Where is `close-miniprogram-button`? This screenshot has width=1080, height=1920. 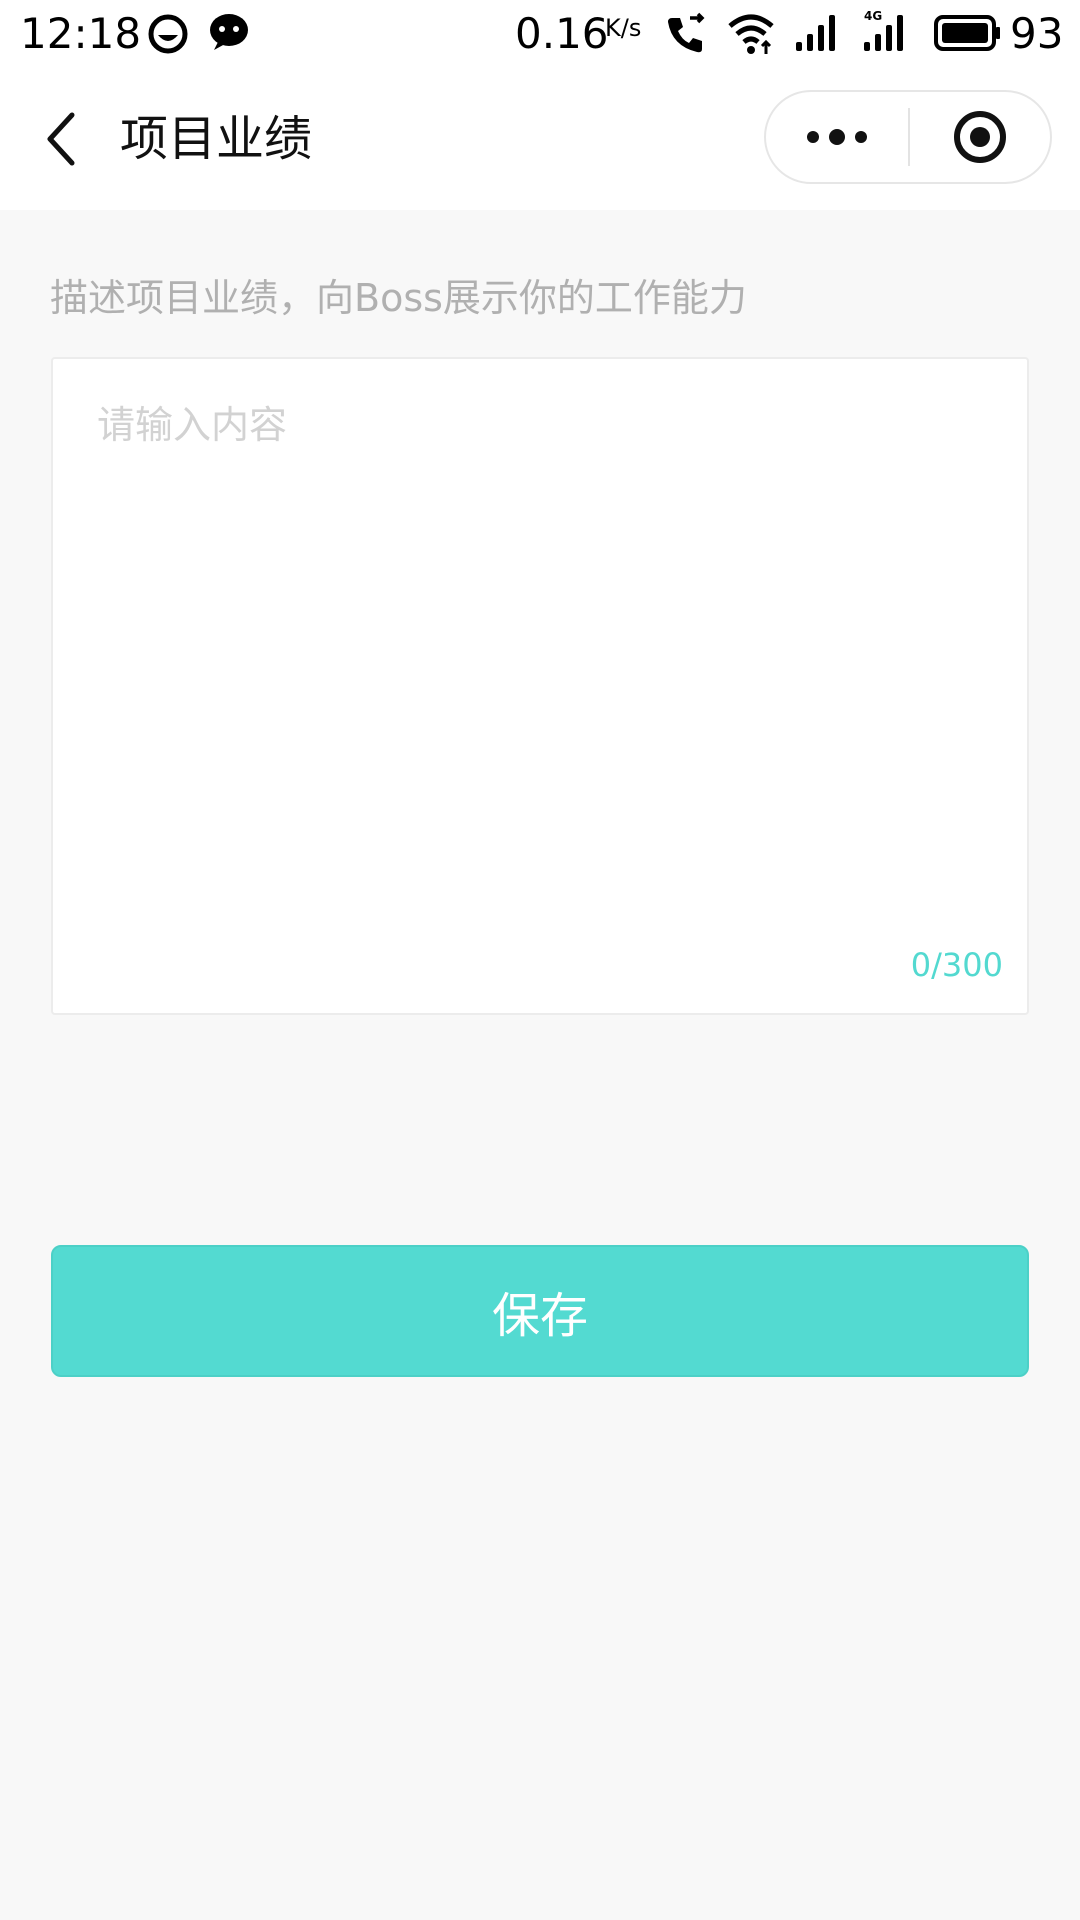 close-miniprogram-button is located at coordinates (980, 137).